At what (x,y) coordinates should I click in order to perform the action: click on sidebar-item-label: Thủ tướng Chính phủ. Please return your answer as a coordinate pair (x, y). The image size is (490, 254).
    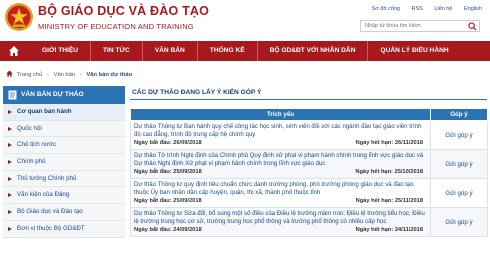
    Looking at the image, I should click on (47, 178).